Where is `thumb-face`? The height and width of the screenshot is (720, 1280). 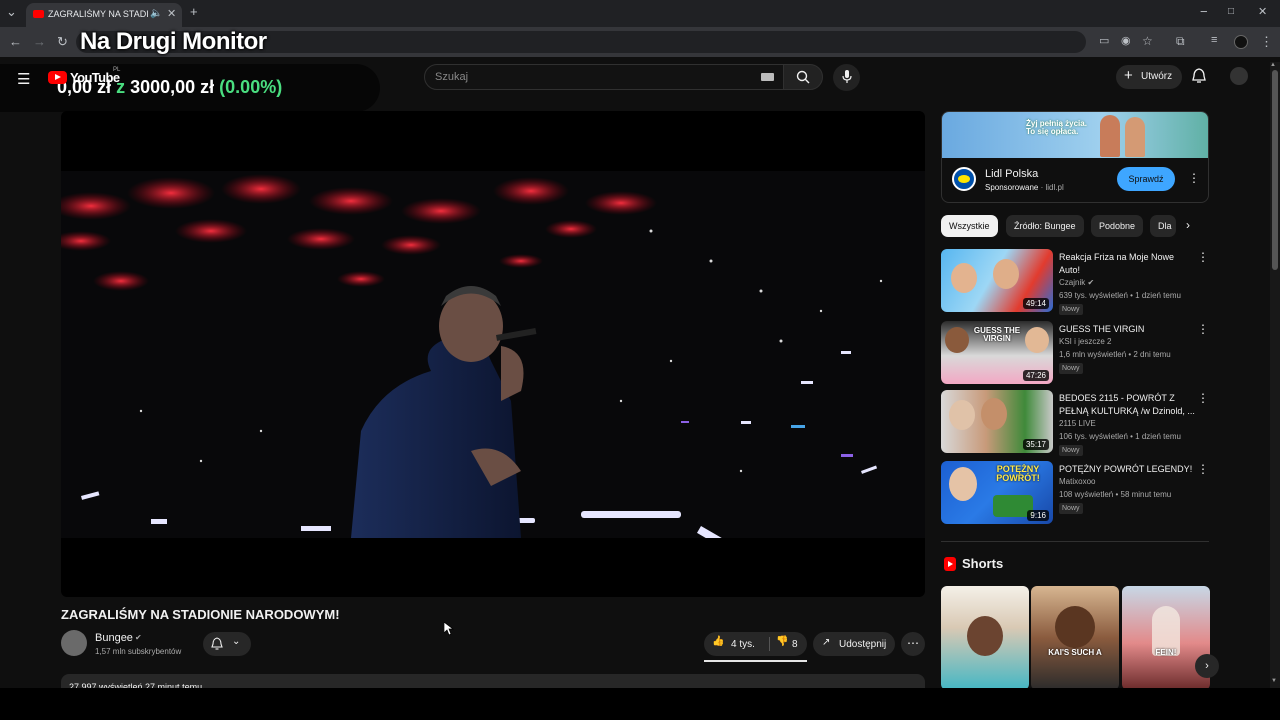
thumb-face is located at coordinates (963, 484).